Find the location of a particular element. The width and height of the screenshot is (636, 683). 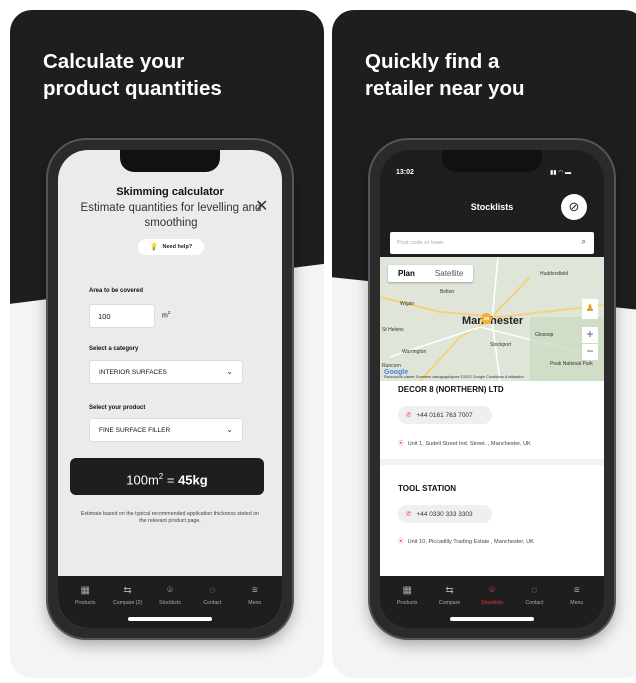

map-label: Huddersfield is located at coordinates (554, 274).